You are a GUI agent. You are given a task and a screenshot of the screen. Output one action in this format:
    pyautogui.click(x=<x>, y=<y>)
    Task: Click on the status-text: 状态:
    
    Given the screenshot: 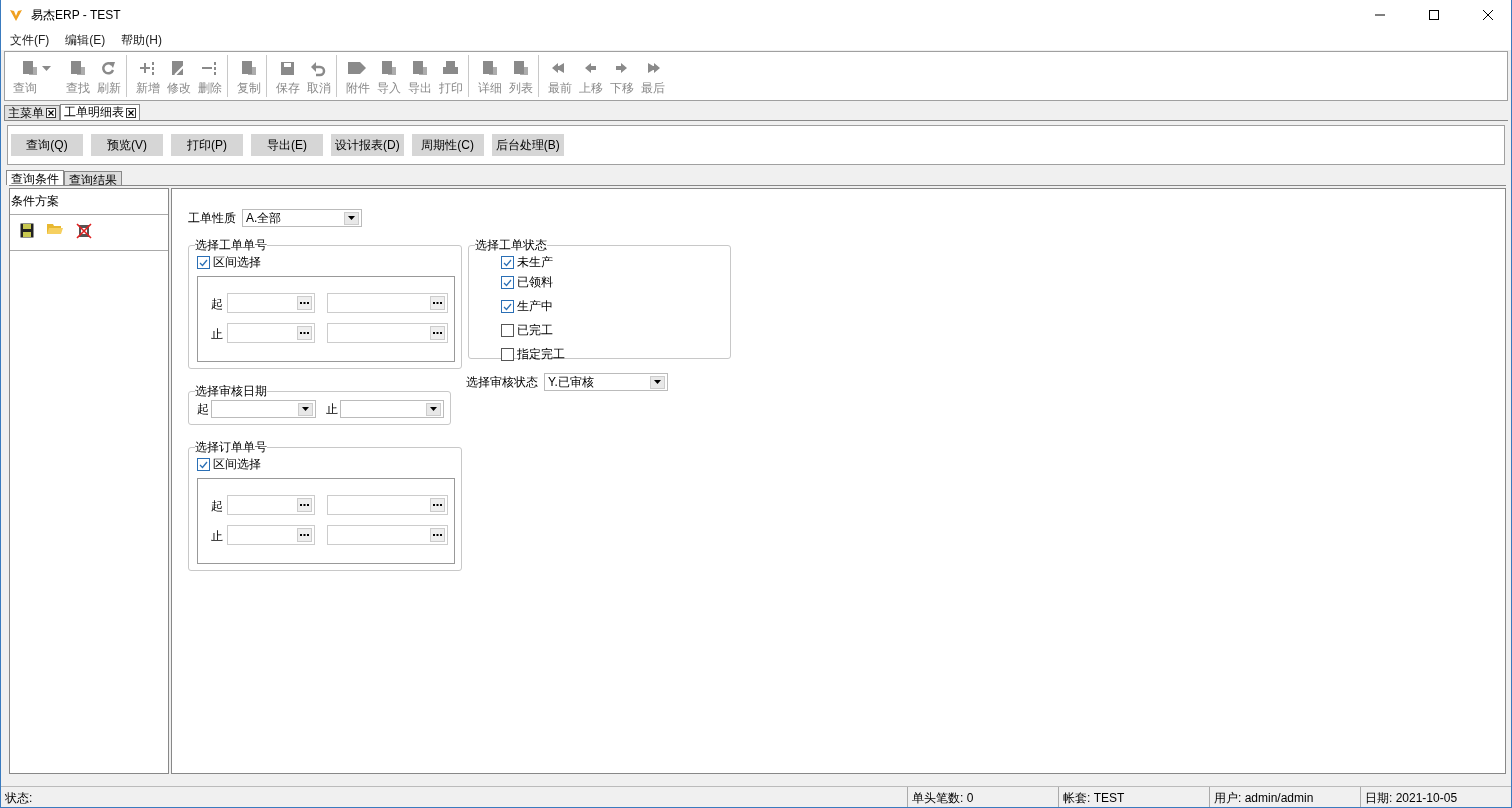 What is the action you would take?
    pyautogui.click(x=19, y=798)
    